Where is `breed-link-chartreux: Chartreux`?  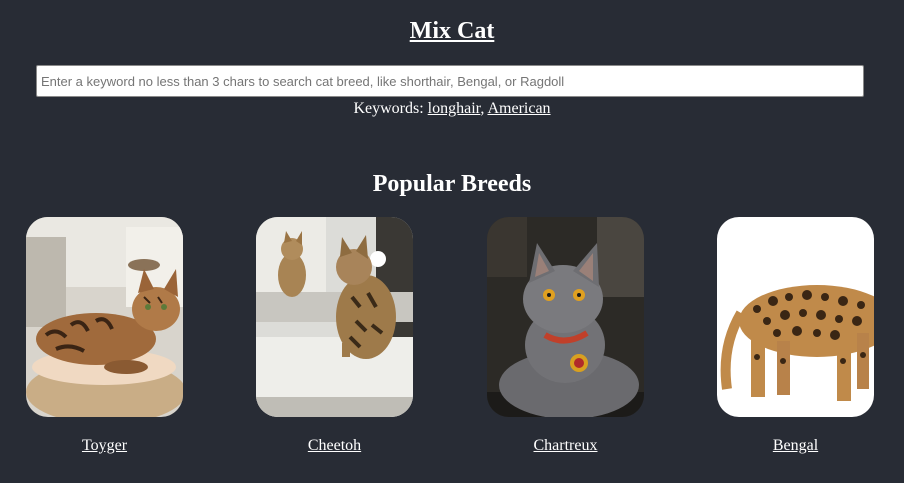 breed-link-chartreux: Chartreux is located at coordinates (565, 446).